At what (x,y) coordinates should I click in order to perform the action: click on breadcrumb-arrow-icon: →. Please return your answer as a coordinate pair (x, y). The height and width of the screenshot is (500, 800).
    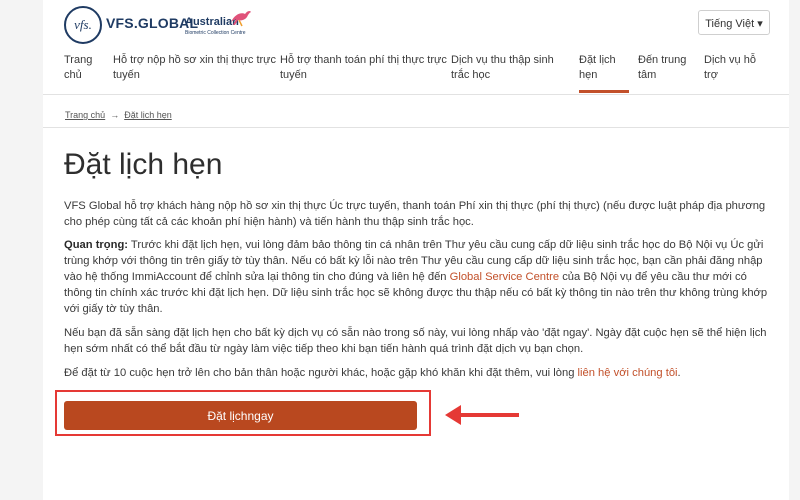
    Looking at the image, I should click on (115, 115).